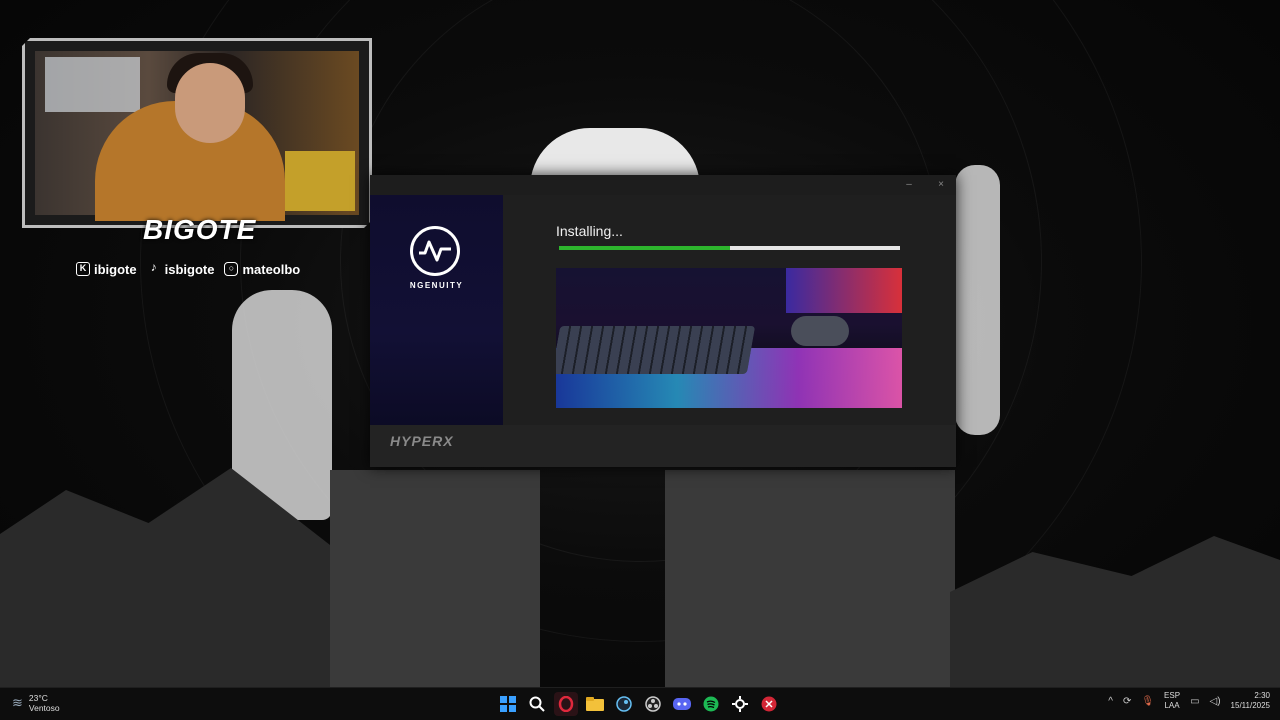 Image resolution: width=1280 pixels, height=720 pixels. I want to click on social-item: K ibigote, so click(106, 269).